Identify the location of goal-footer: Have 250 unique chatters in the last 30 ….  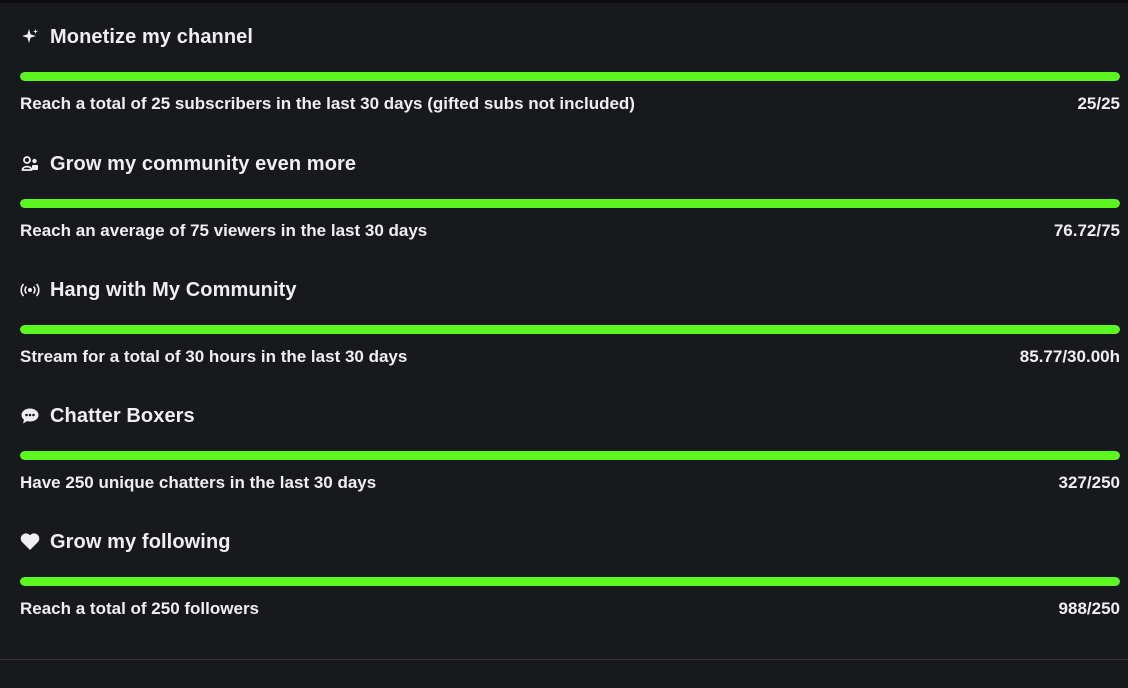
(570, 483).